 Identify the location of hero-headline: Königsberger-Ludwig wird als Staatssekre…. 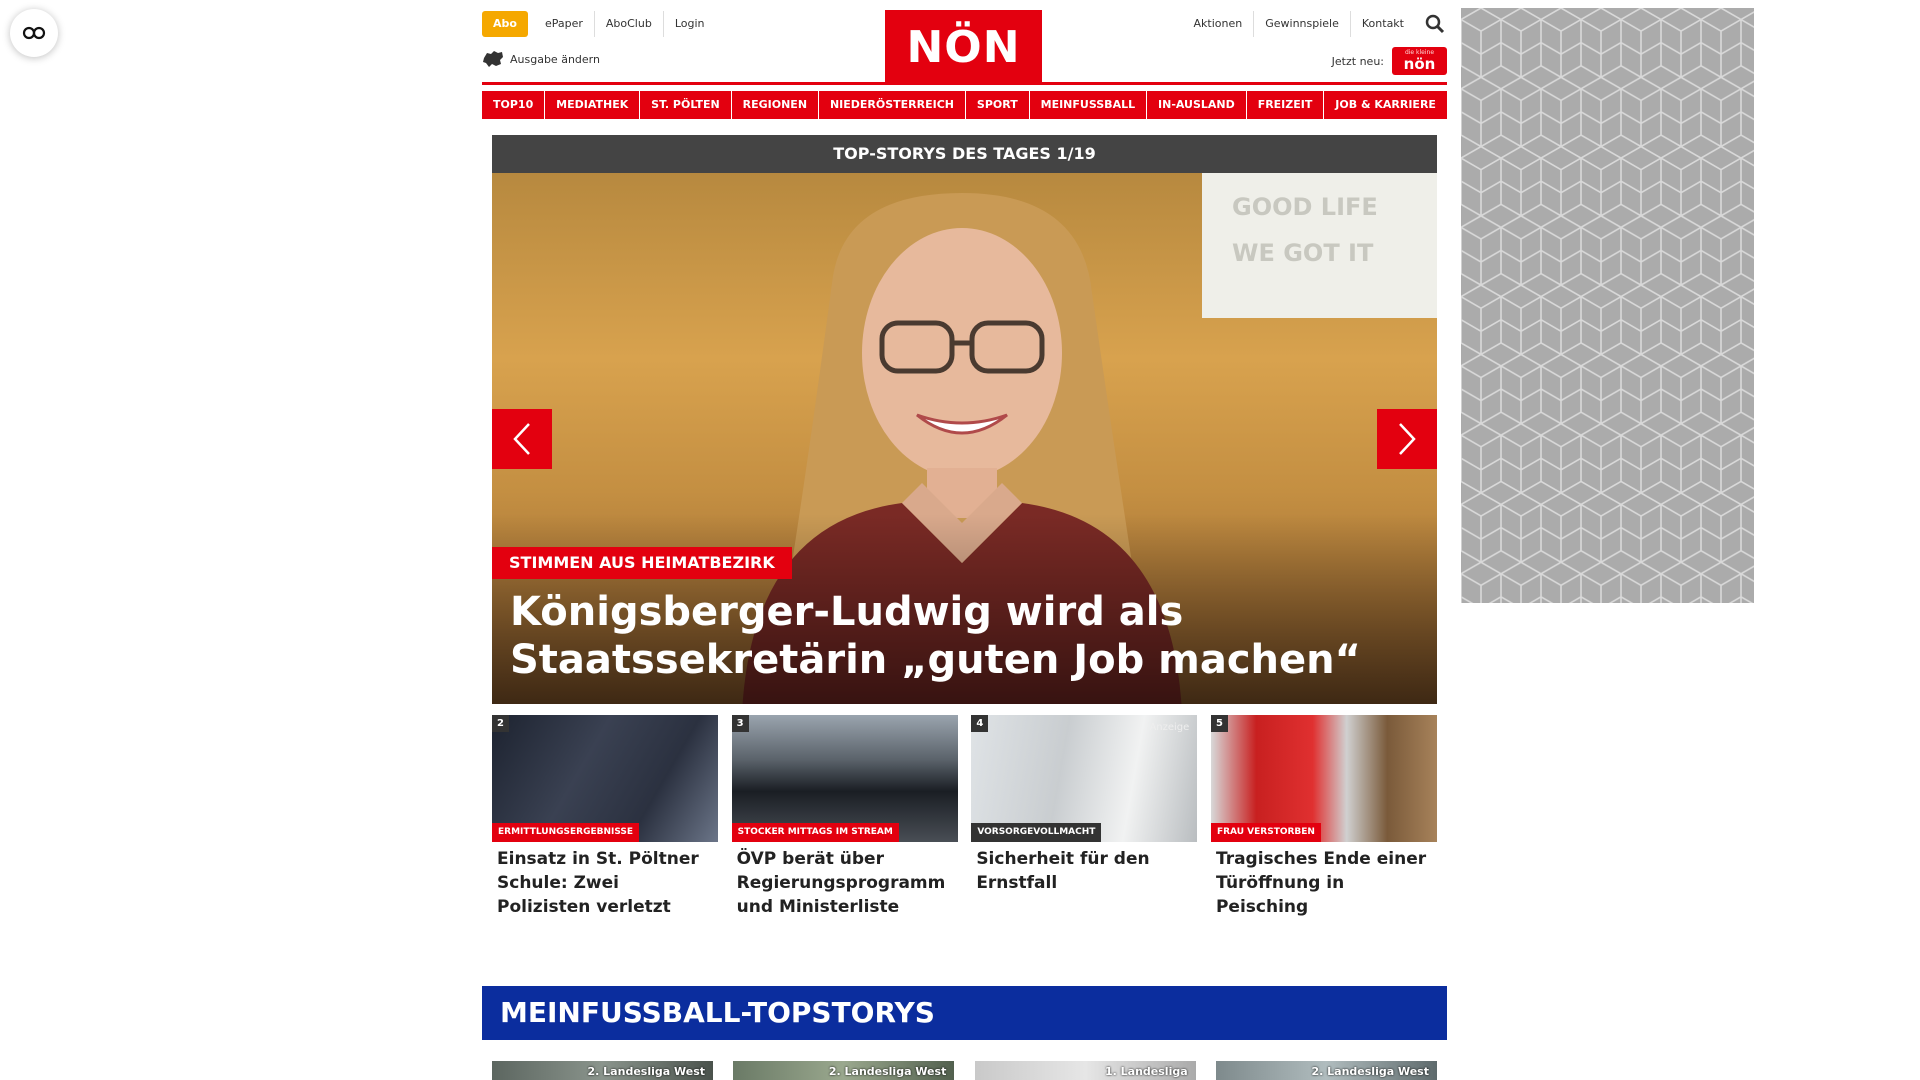
(960, 636).